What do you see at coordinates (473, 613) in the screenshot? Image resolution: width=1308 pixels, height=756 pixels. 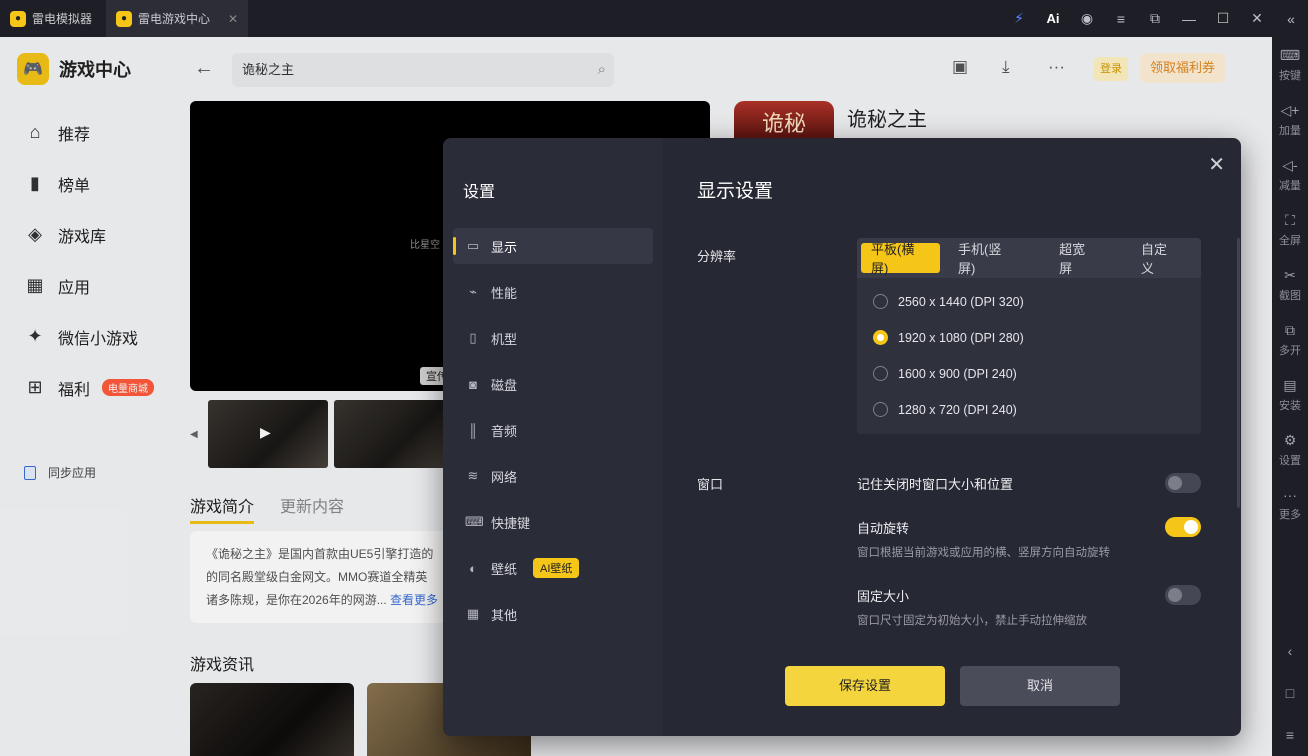 I see `grid-icon: ▦` at bounding box center [473, 613].